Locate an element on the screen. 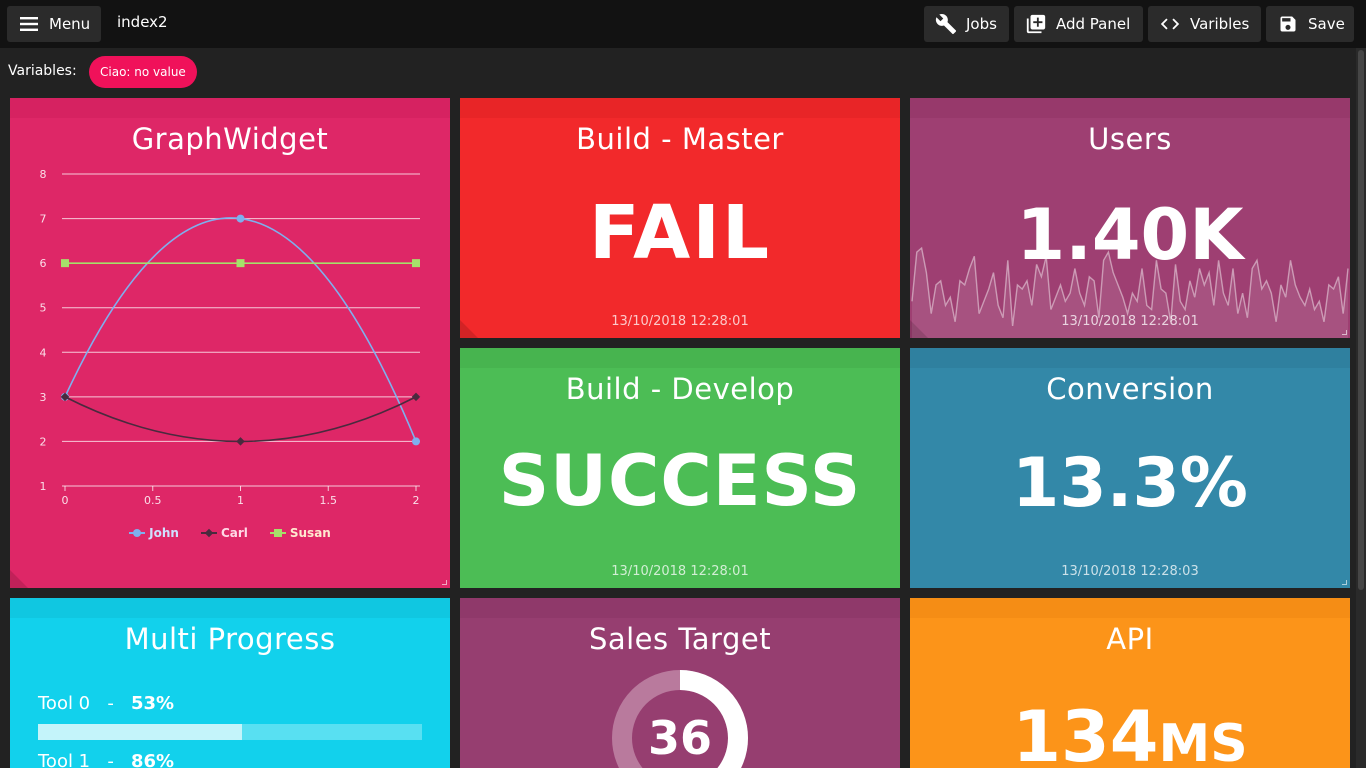 The height and width of the screenshot is (768, 1366). panel-sales-target: Sales Target 36 is located at coordinates (680, 683).